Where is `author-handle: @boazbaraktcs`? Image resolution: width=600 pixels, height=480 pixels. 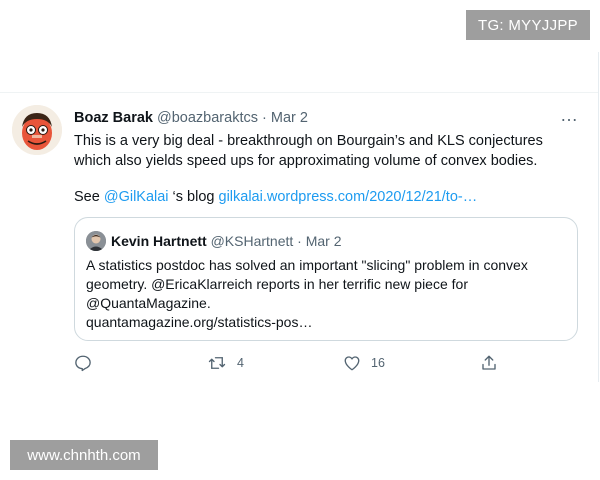
author-handle: @boazbaraktcs is located at coordinates (207, 118).